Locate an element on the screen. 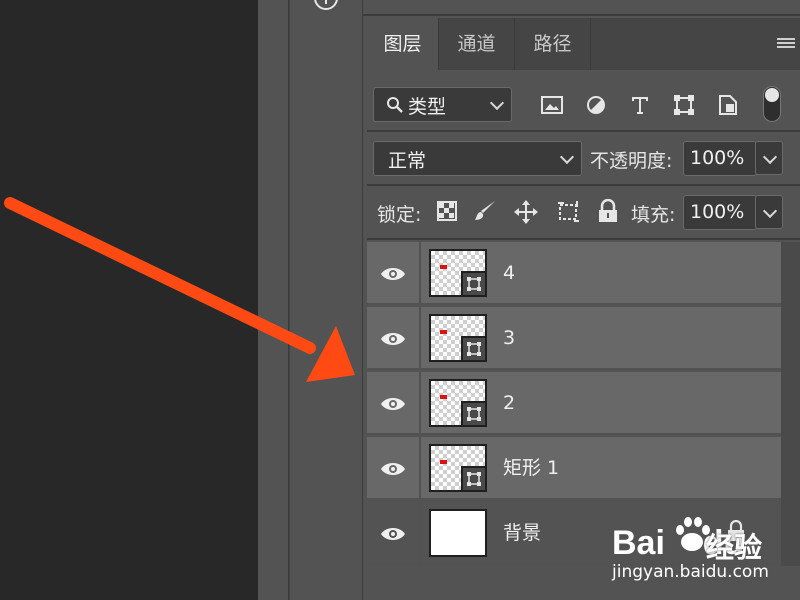 The height and width of the screenshot is (600, 800). baidu-jingyan-watermark: Bai__du 经验 jingyan.baidu.com is located at coordinates (702, 552).